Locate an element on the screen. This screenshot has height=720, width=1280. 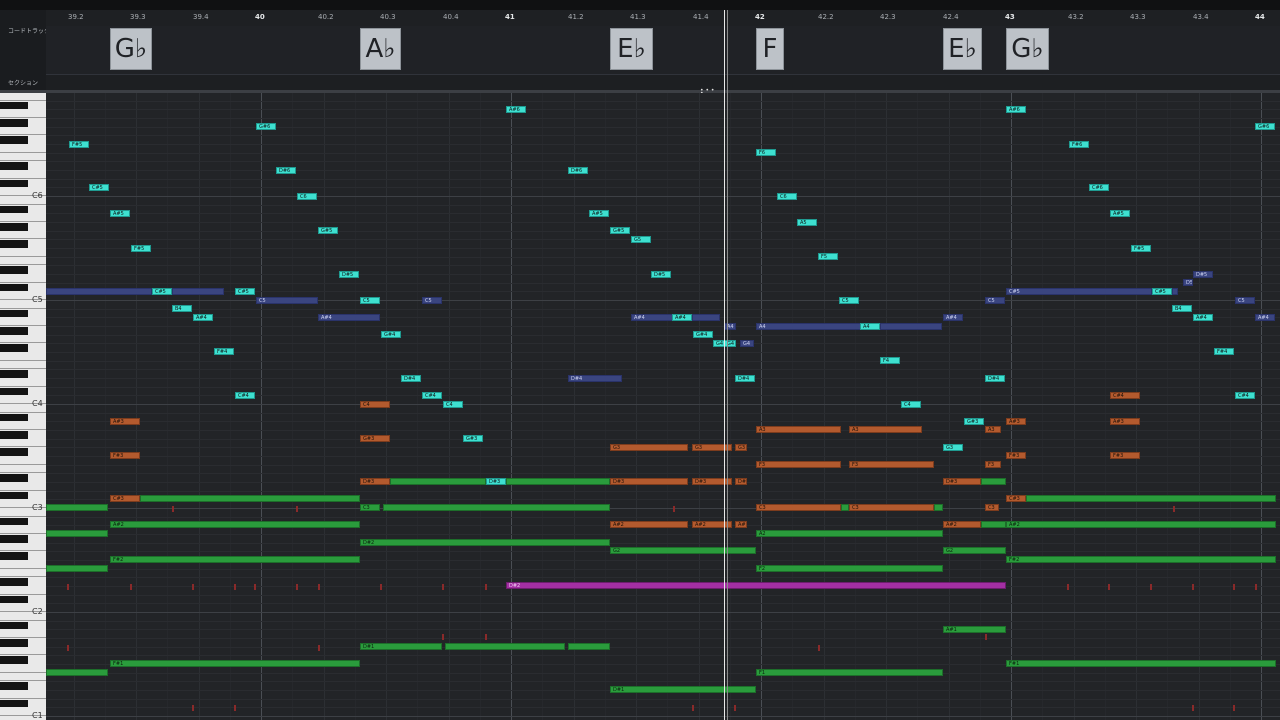
midi-note: D#6 is located at coordinates (286, 170).